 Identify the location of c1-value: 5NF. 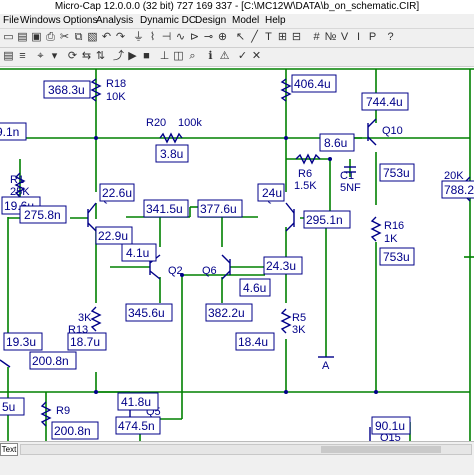
(350, 188).